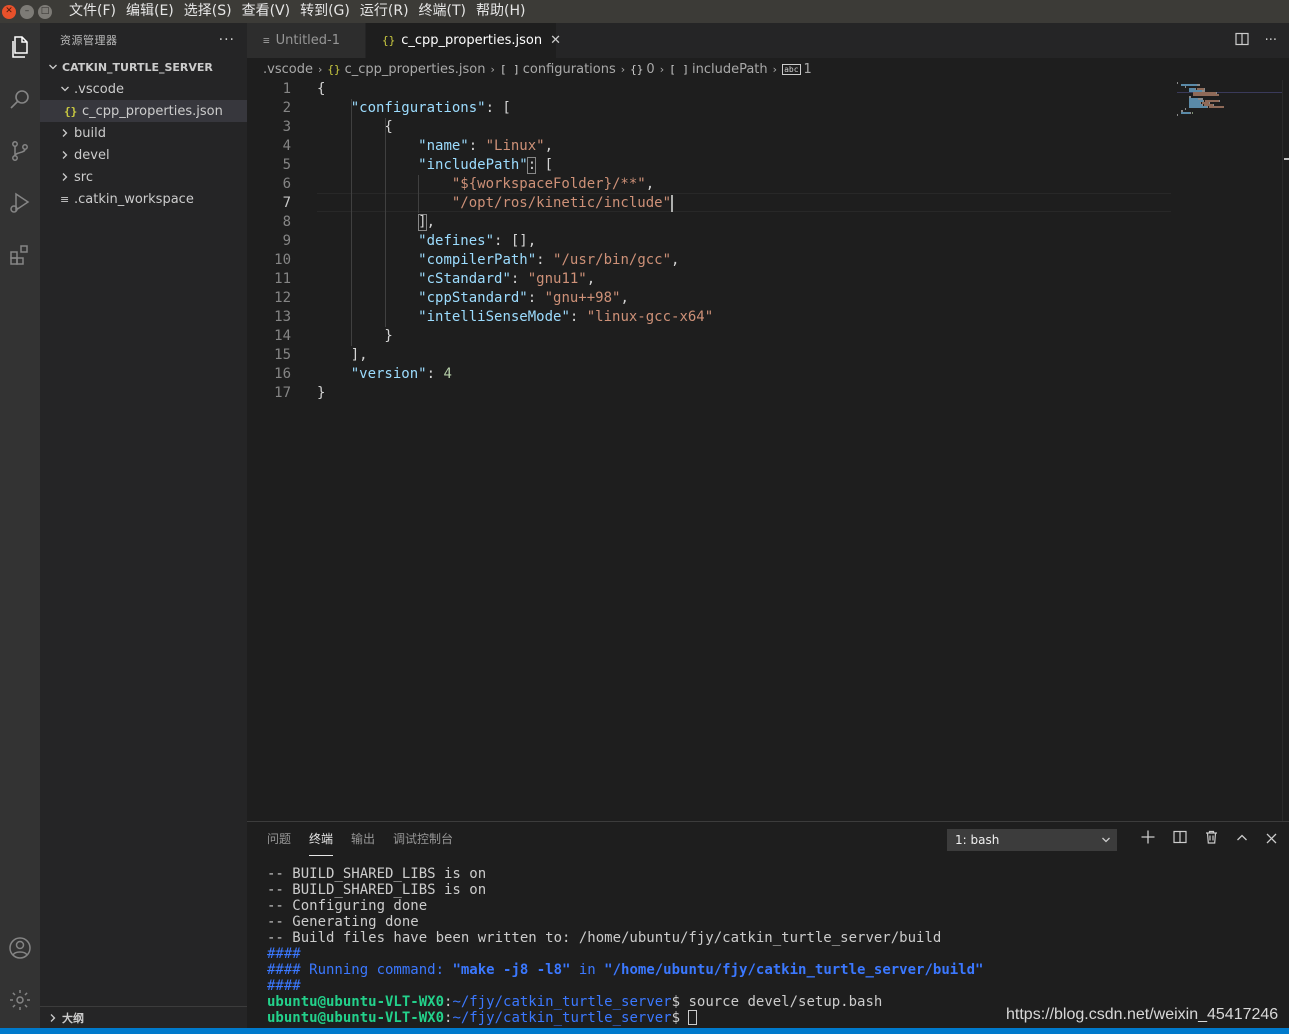 The height and width of the screenshot is (1034, 1289). What do you see at coordinates (343, 922) in the screenshot?
I see `terminal-token: -- Generating done` at bounding box center [343, 922].